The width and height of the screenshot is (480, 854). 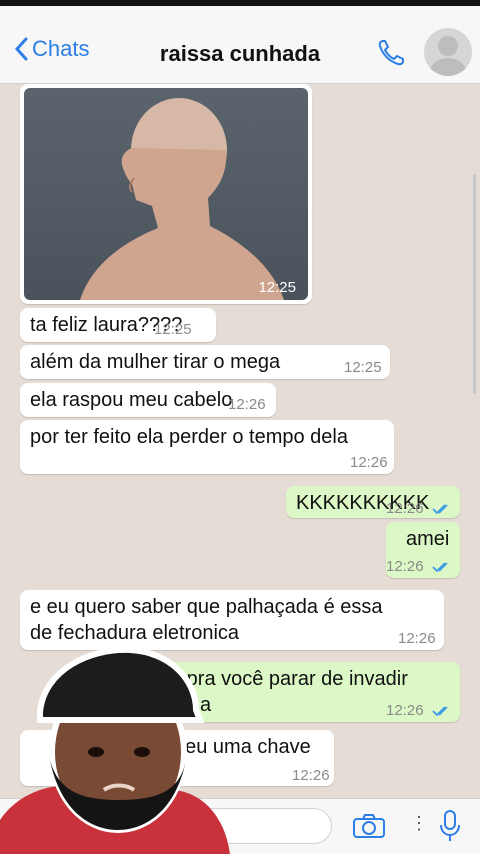 What do you see at coordinates (428, 539) in the screenshot?
I see `message-text: amei` at bounding box center [428, 539].